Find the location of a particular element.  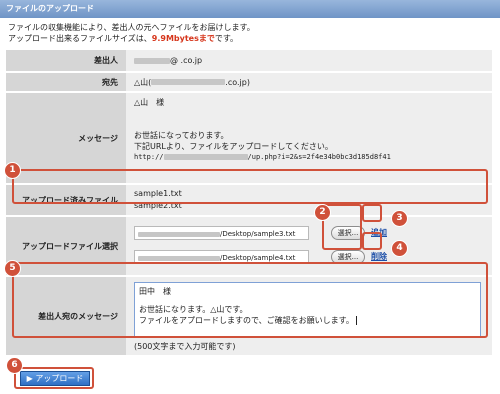

url-suffix: /up.php?i=2&s=2f4e34b0bc3d185d8f41 is located at coordinates (319, 157).